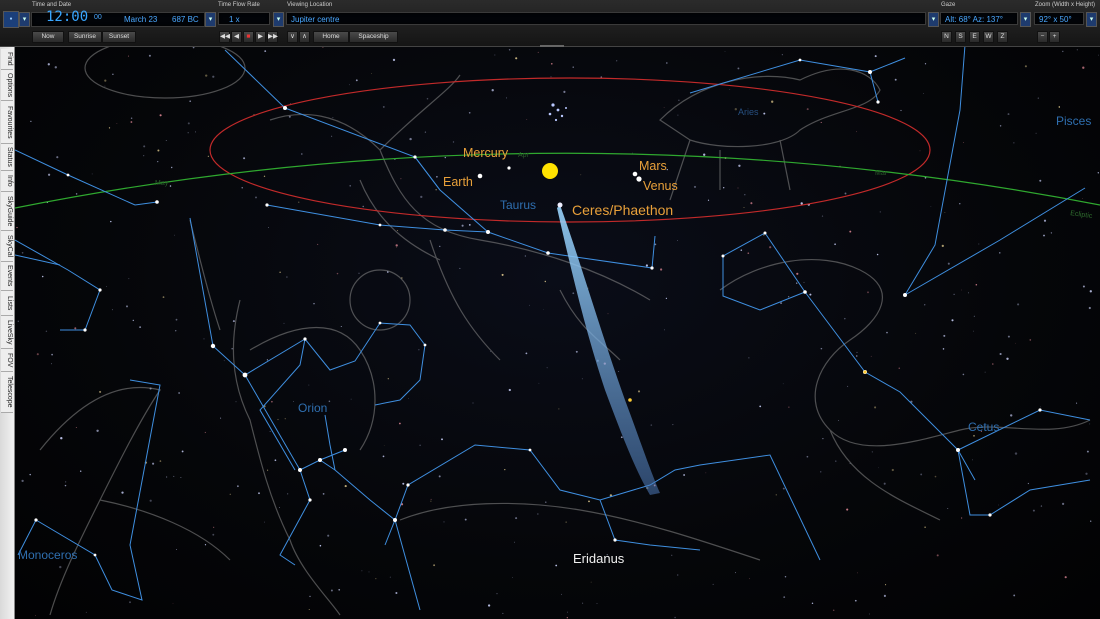  I want to click on gaze-west-button: W, so click(988, 37).